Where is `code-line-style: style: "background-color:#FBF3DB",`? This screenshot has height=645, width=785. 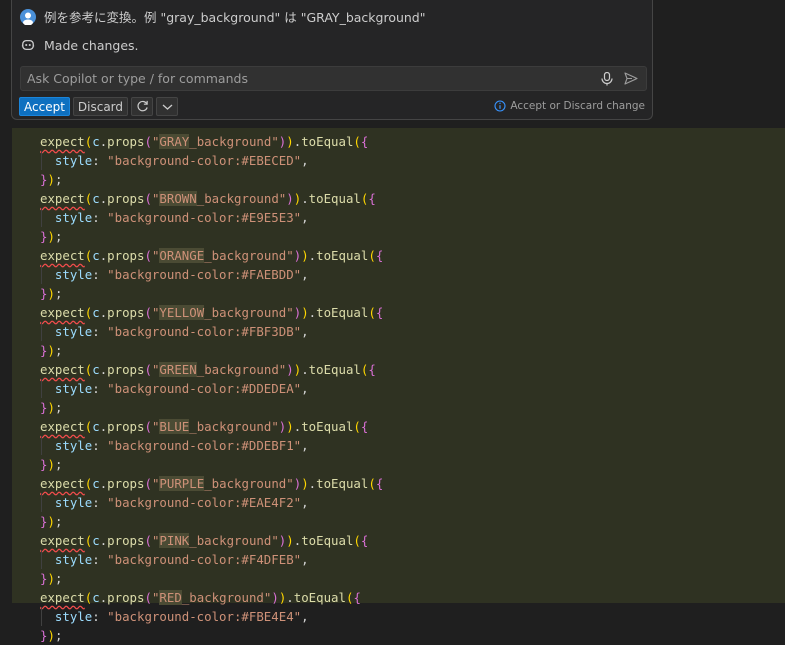 code-line-style: style: "background-color:#FBF3DB", is located at coordinates (181, 331).